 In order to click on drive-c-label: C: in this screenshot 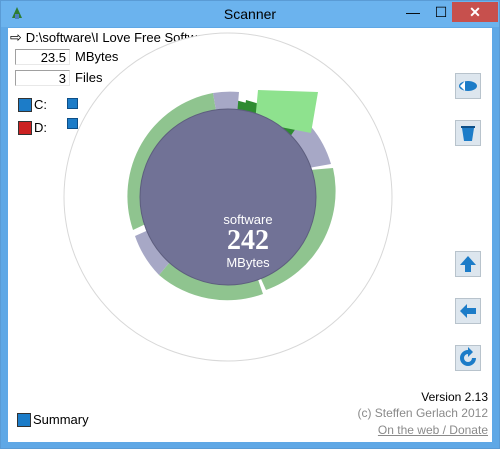, I will do `click(40, 104)`.